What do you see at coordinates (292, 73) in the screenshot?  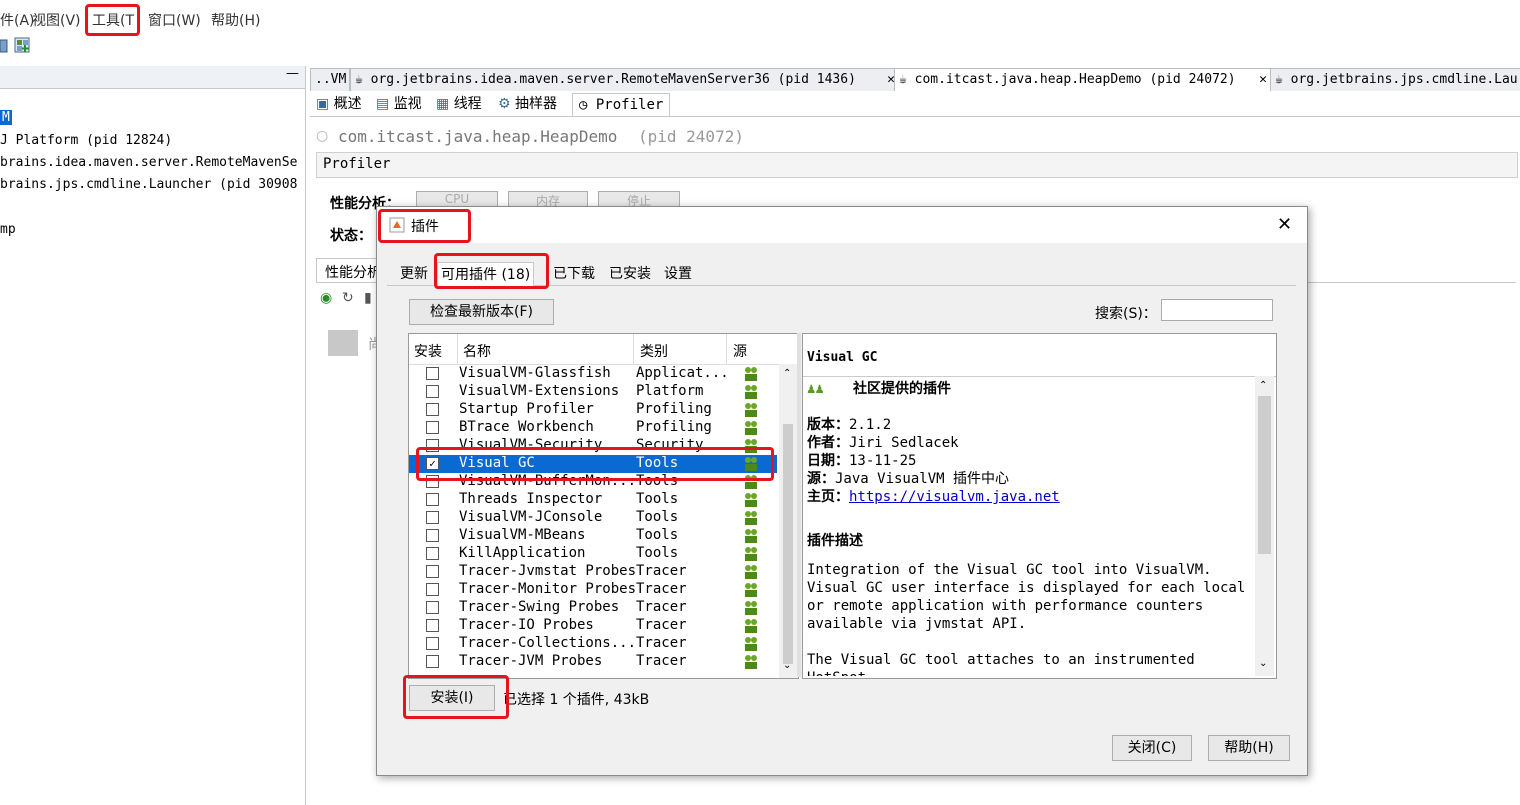 I see `minimize-button: —` at bounding box center [292, 73].